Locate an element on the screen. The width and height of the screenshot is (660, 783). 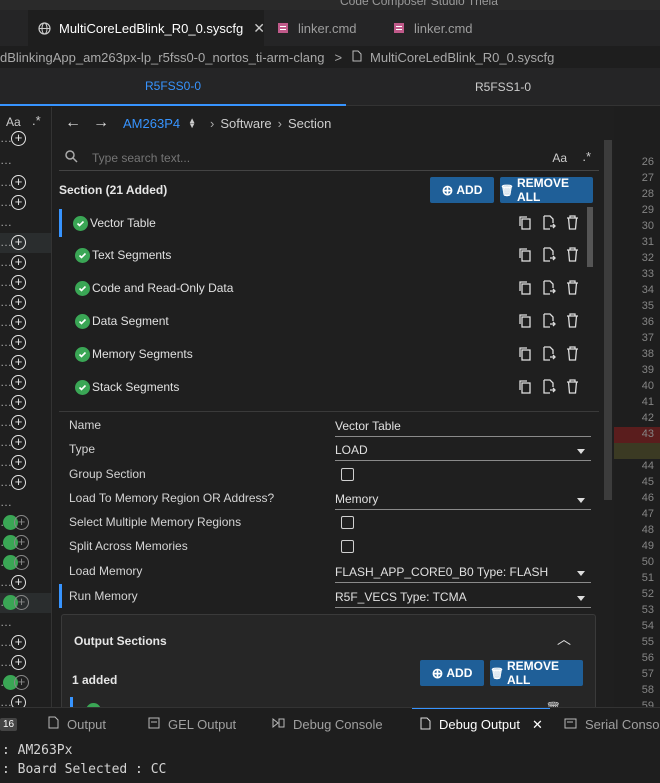
nav-crumb-section: Section is located at coordinates (309, 123).